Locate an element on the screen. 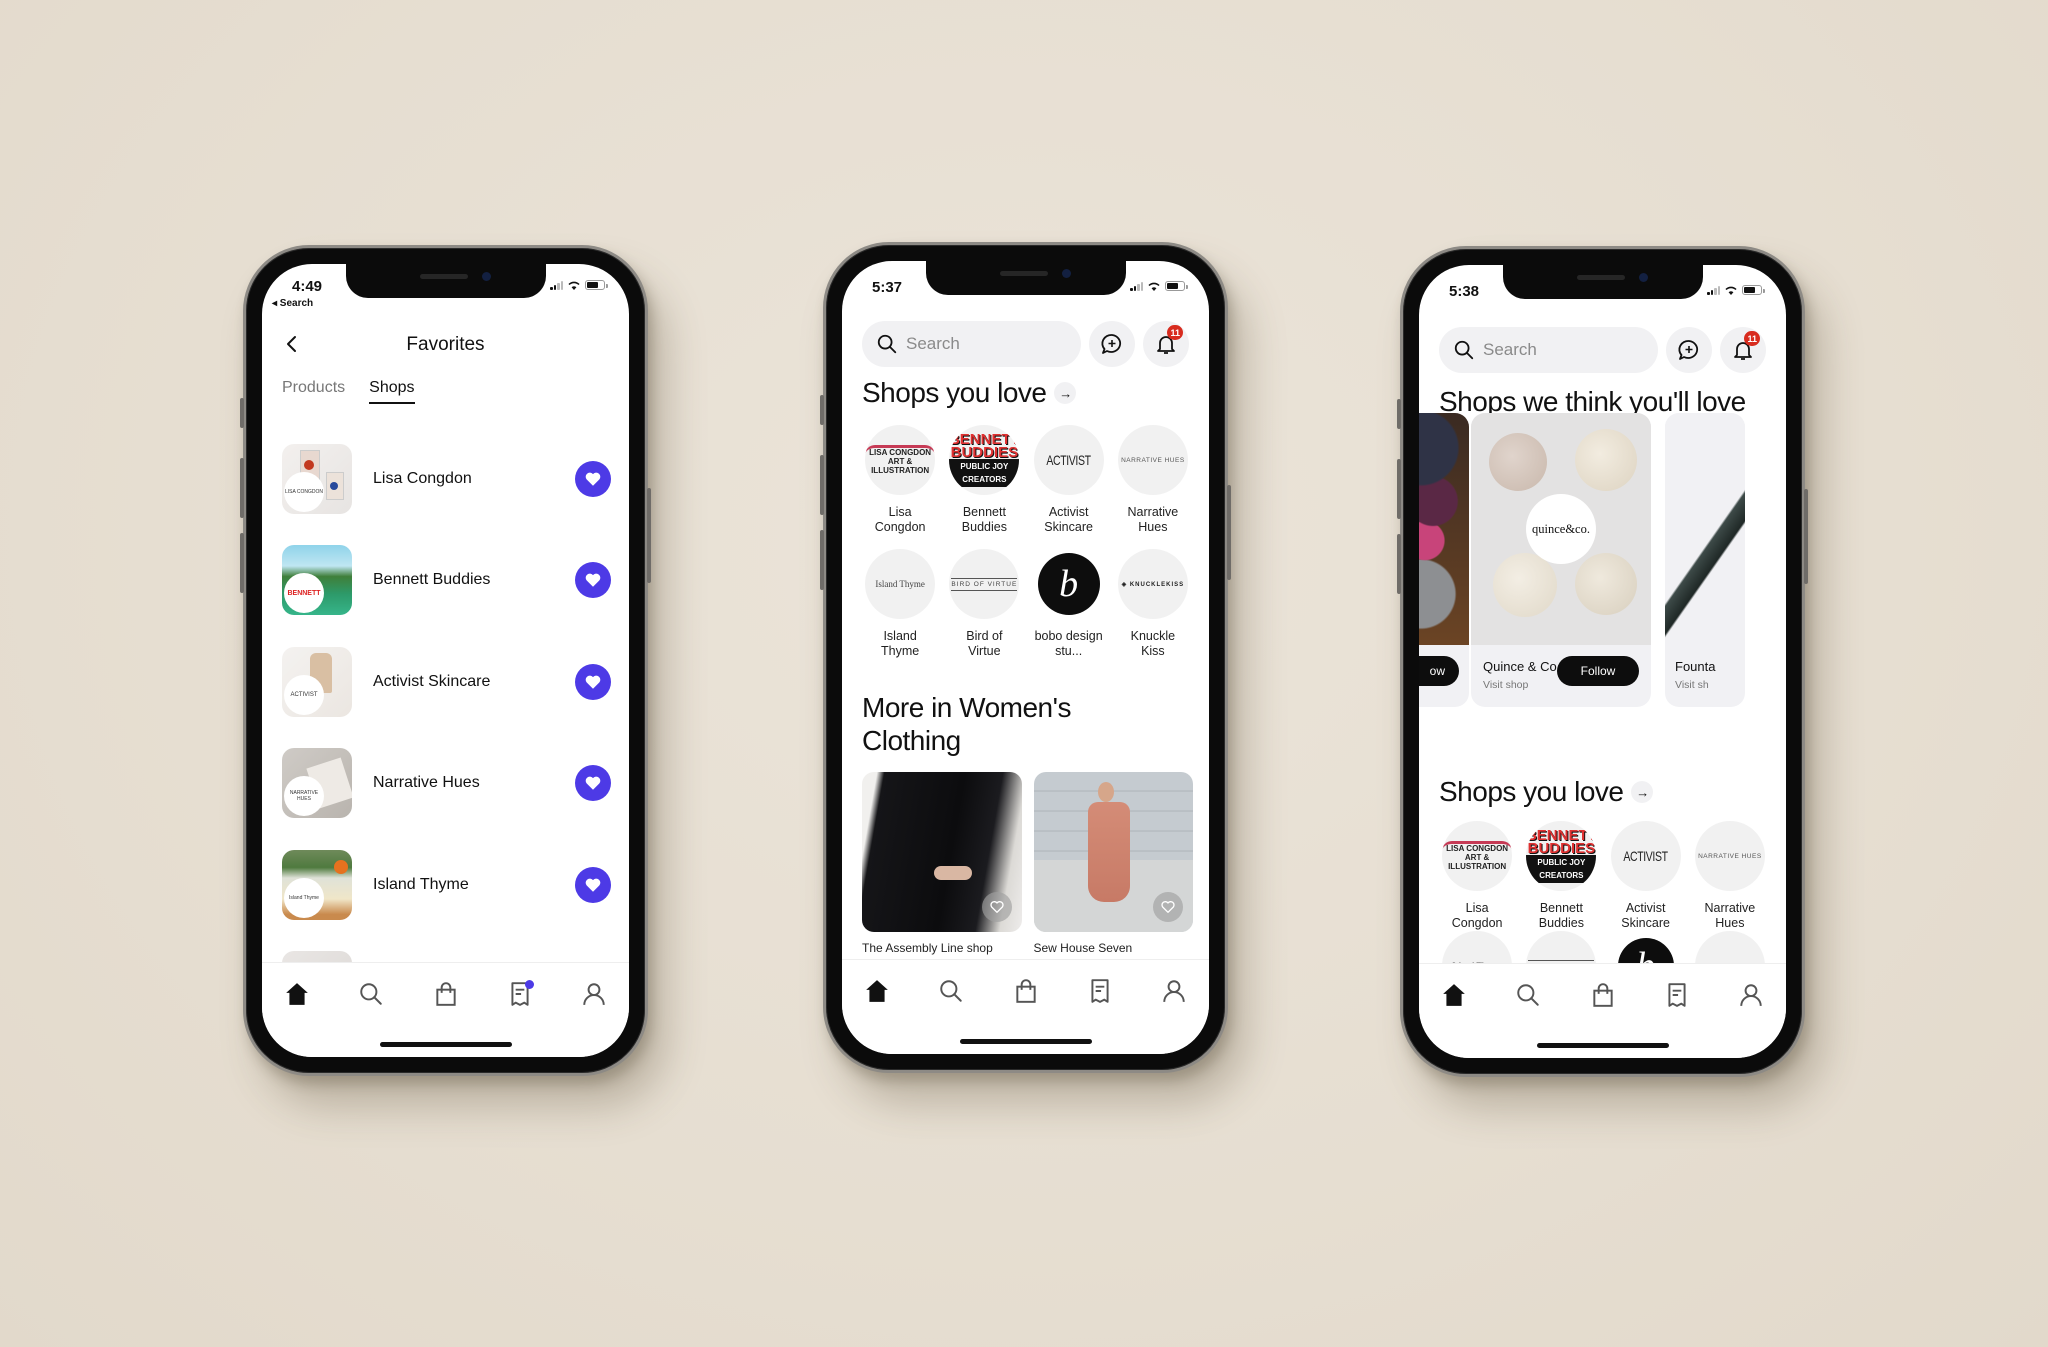  heart-outline-icon is located at coordinates (996, 907).